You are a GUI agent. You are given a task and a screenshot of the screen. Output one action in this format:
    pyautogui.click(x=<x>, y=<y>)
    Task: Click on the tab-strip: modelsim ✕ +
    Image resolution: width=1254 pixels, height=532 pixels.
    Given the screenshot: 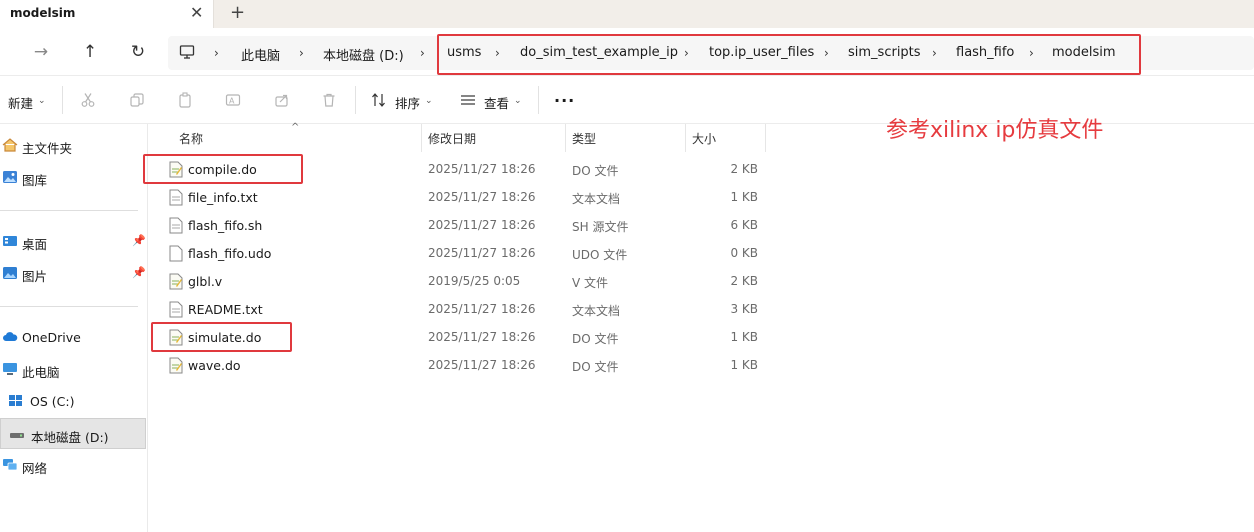 What is the action you would take?
    pyautogui.click(x=627, y=14)
    